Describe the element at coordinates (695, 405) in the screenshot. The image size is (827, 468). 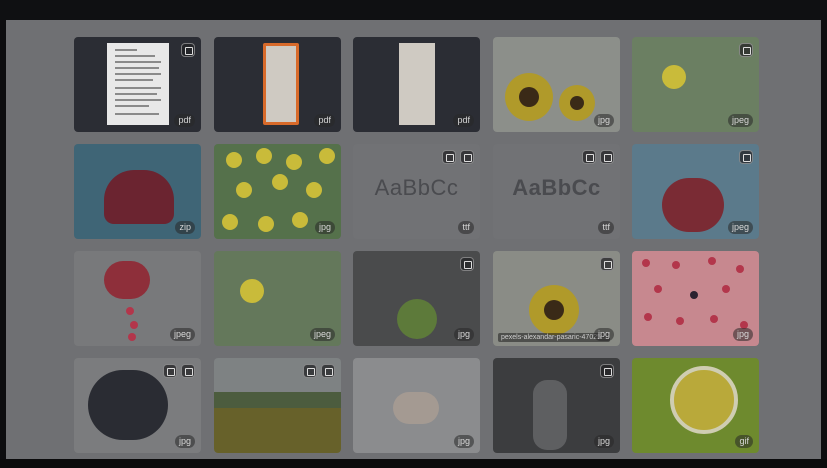
I see `file-tile-lemon-gif: gif` at that location.